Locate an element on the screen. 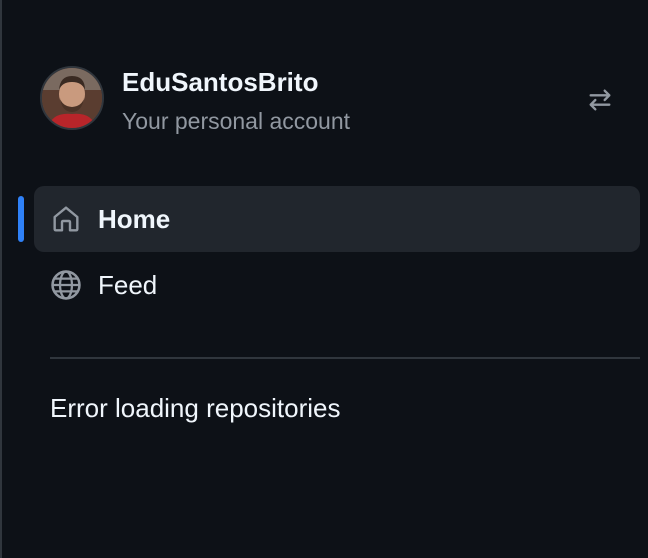 This screenshot has height=558, width=648. account-header: EduSantosBrito Your personal account is located at coordinates (340, 100).